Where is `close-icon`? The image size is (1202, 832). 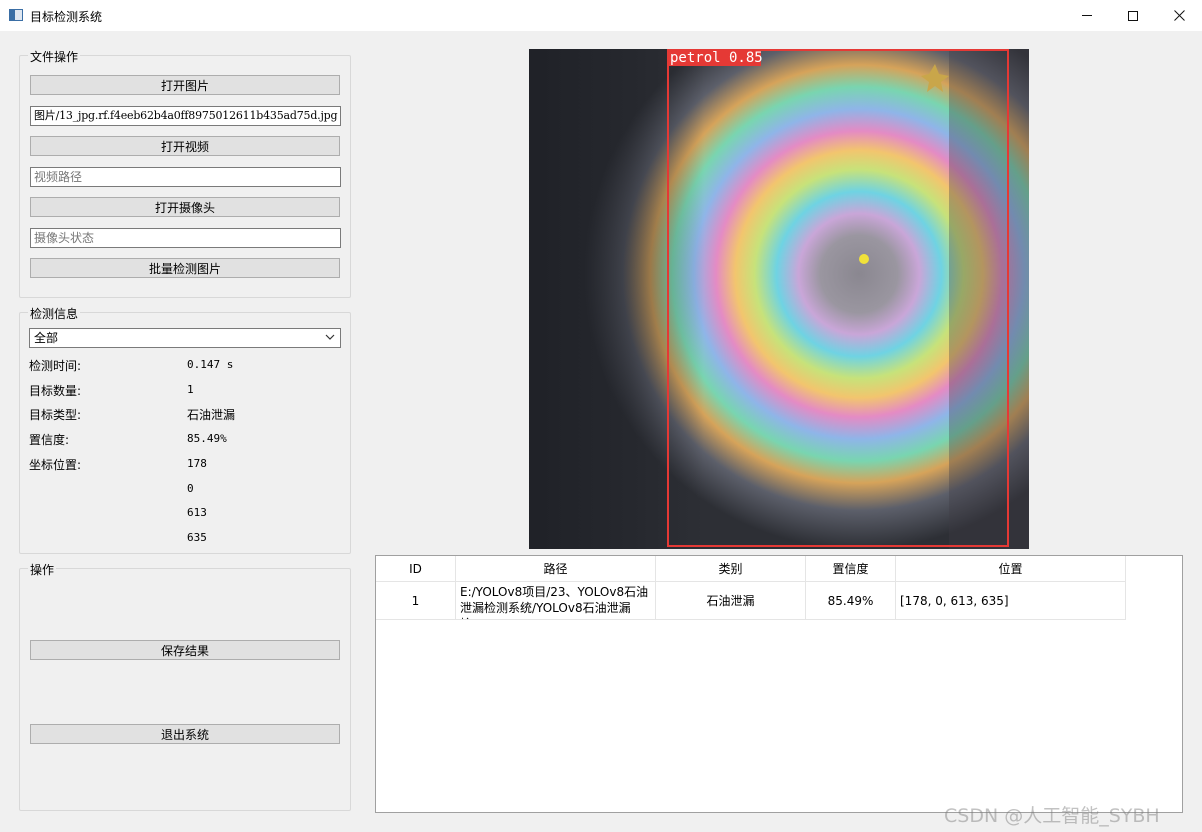
close-icon is located at coordinates (1179, 15).